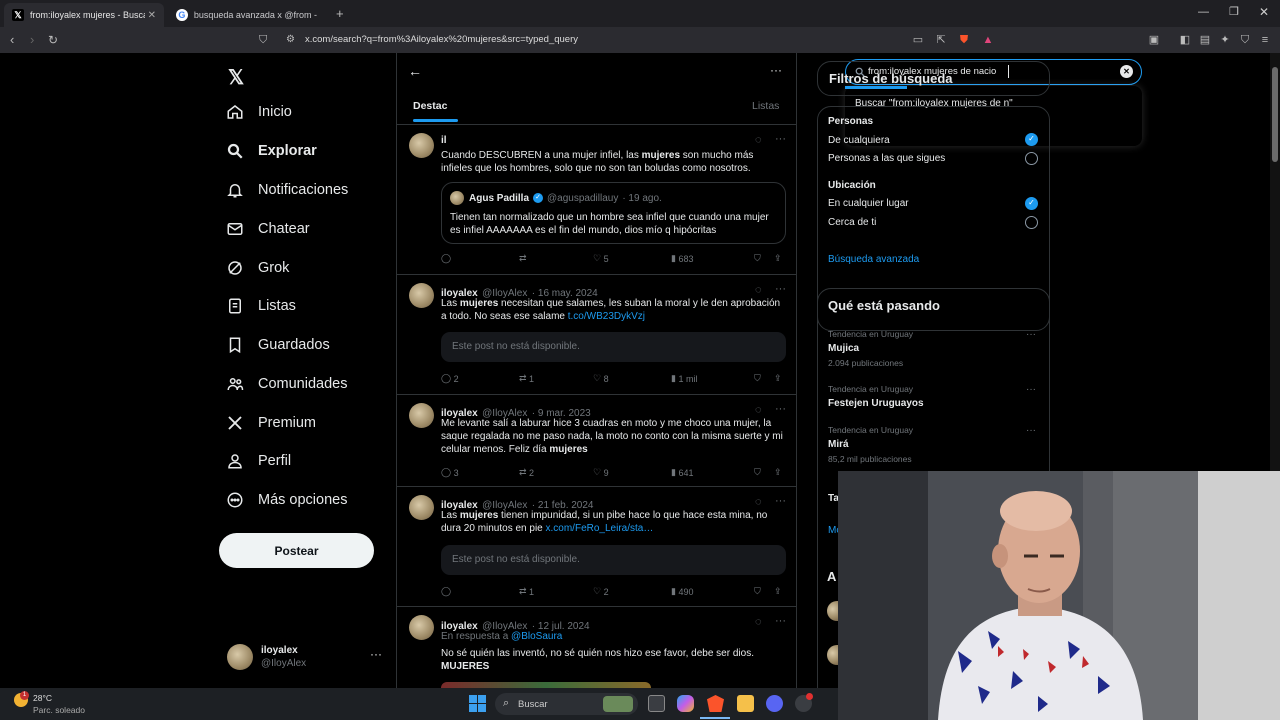 Image resolution: width=1280 pixels, height=720 pixels. I want to click on like-button: ♡ 2, so click(632, 591).